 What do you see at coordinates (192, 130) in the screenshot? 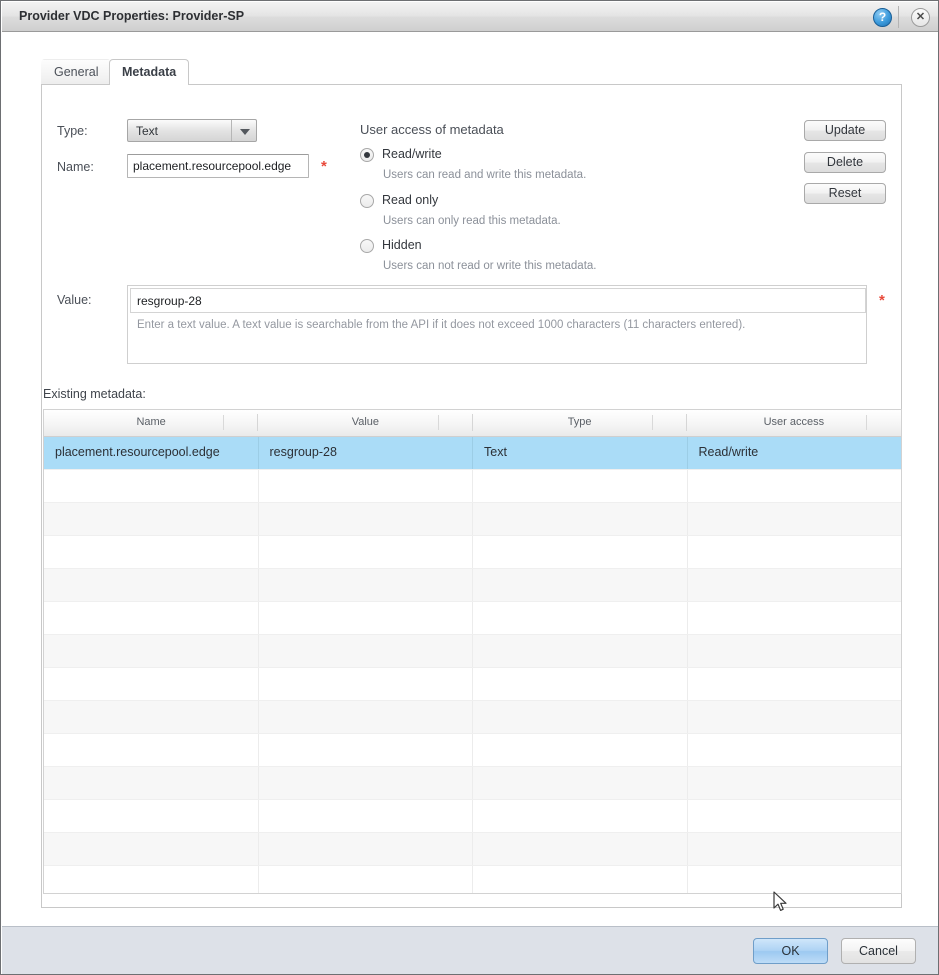
I see `type-select: Text` at bounding box center [192, 130].